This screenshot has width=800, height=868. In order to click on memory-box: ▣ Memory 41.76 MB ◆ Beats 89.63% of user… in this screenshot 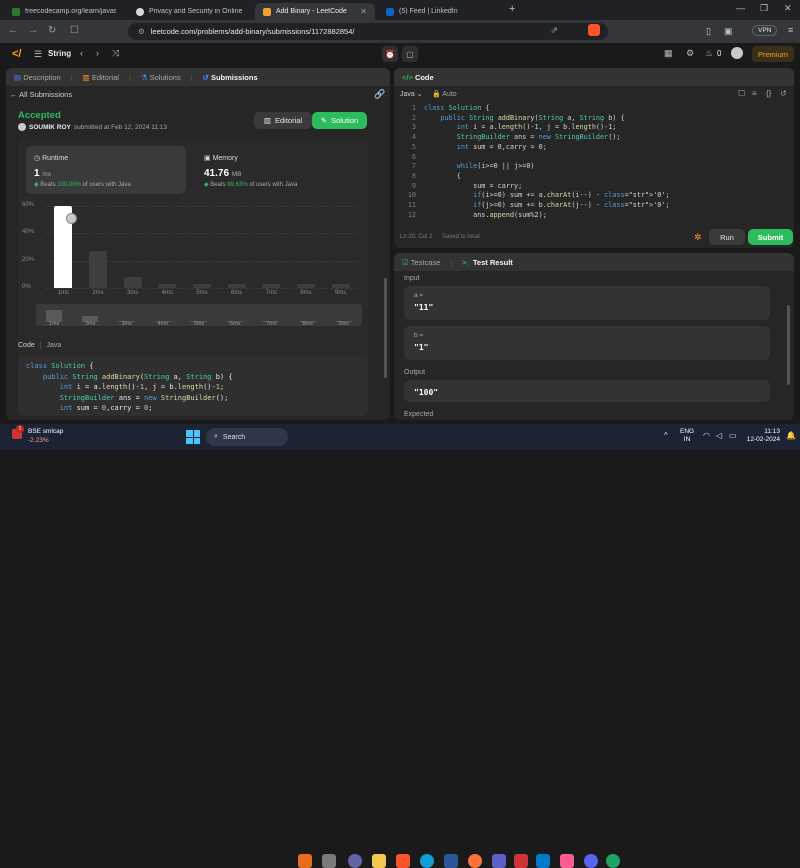, I will do `click(276, 170)`.